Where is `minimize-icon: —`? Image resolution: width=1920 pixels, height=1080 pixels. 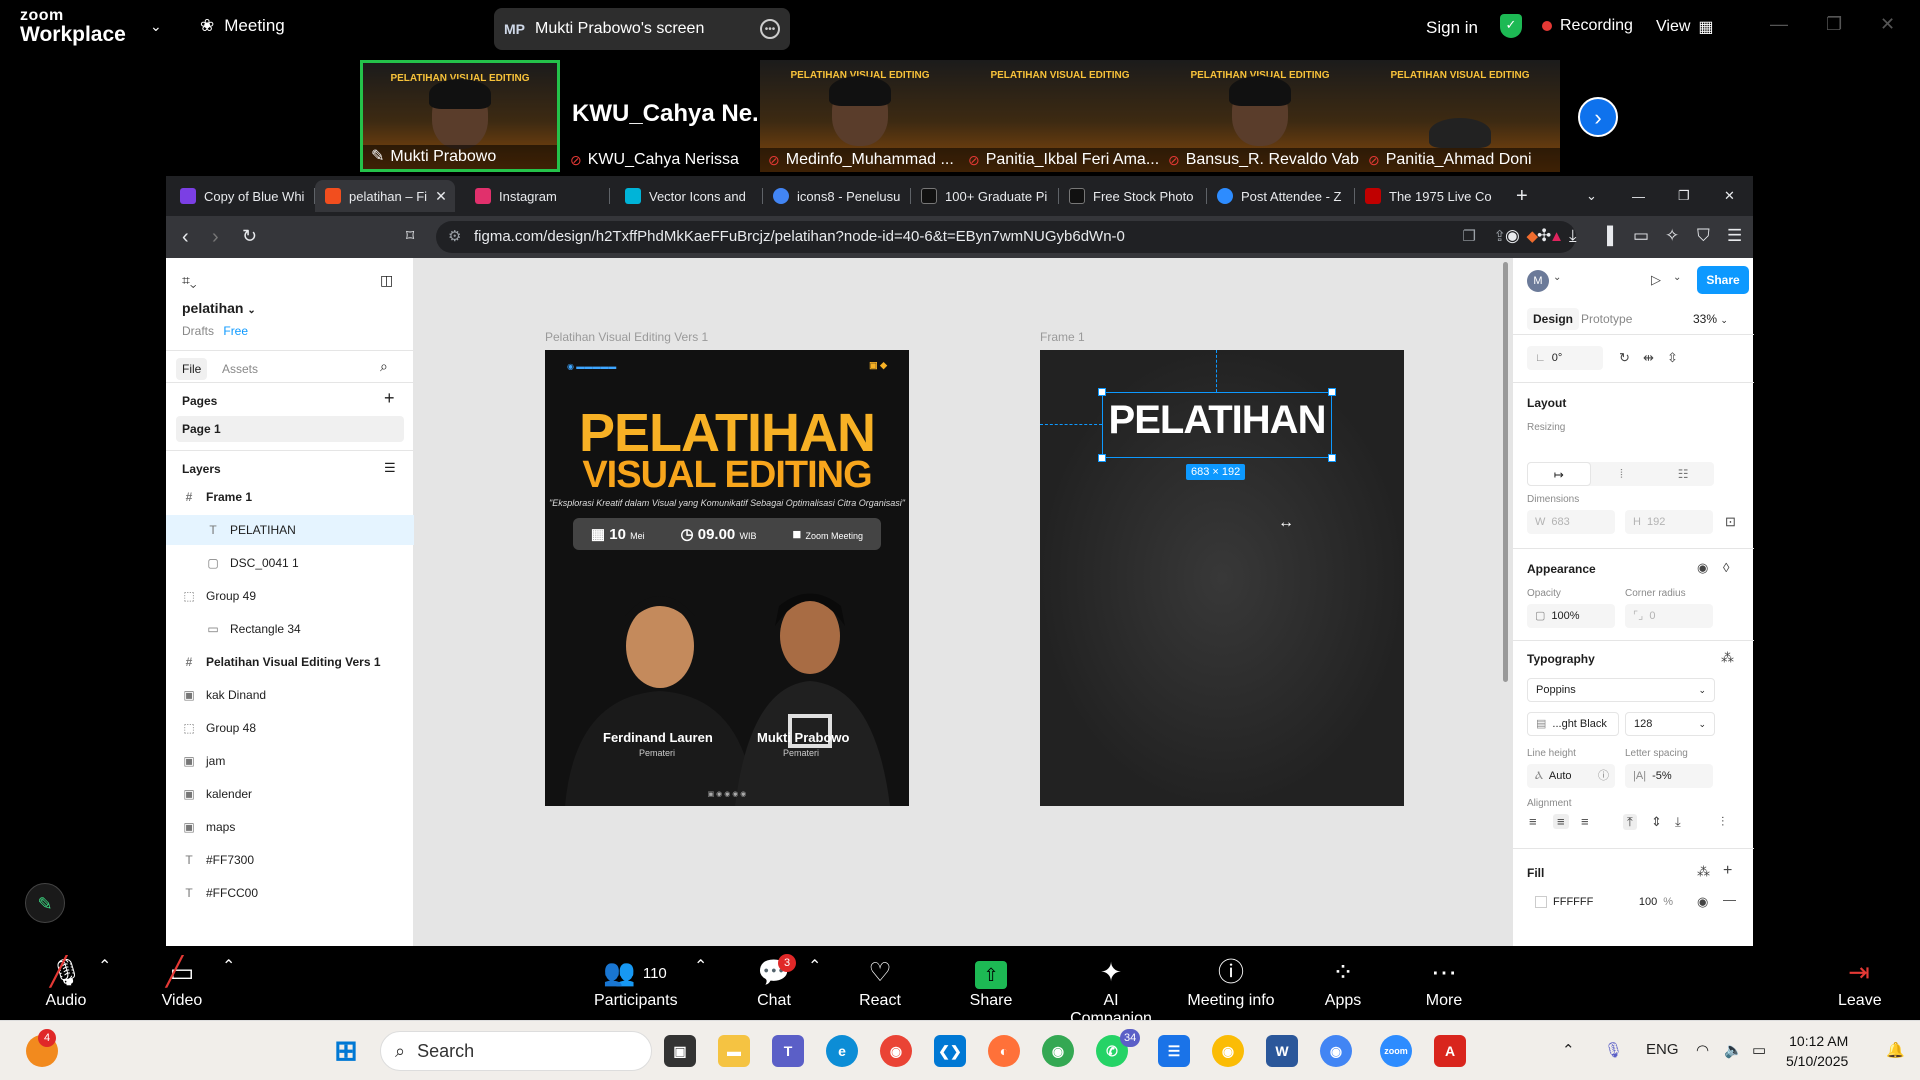 minimize-icon: — is located at coordinates (1779, 24).